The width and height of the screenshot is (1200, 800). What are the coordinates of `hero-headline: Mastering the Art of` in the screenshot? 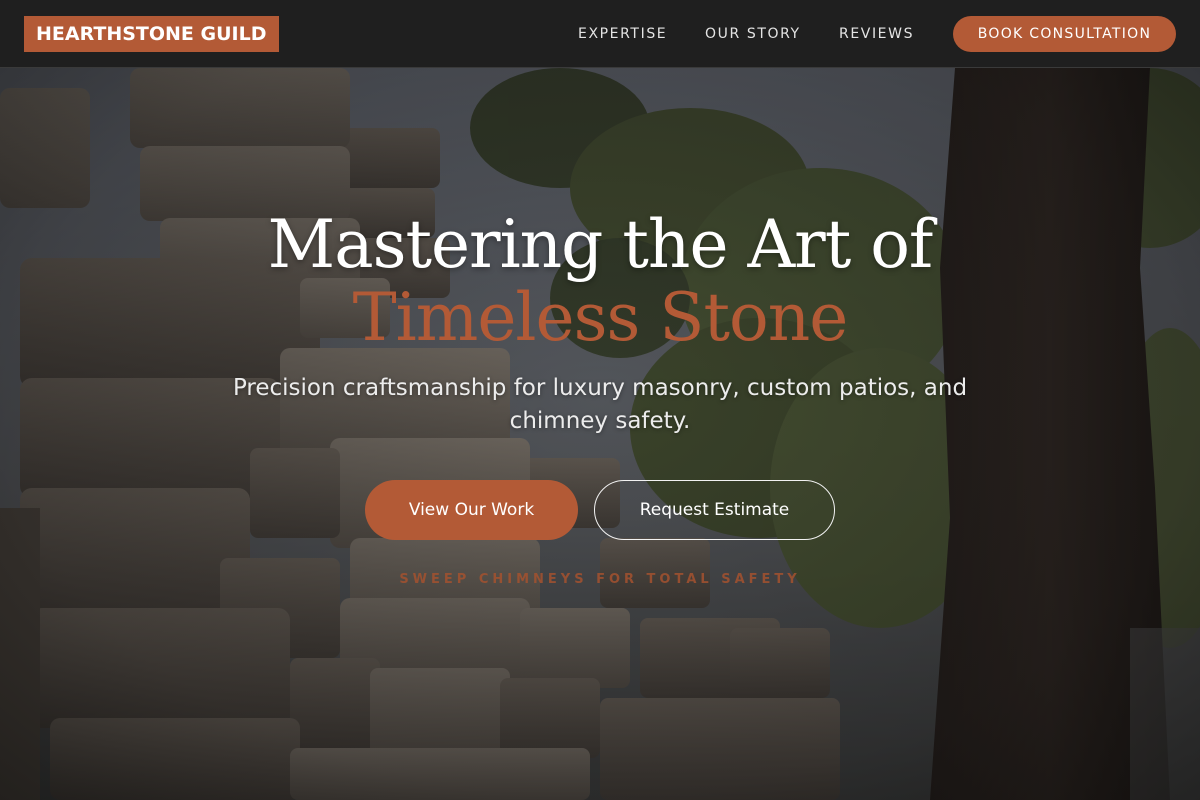 It's located at (600, 244).